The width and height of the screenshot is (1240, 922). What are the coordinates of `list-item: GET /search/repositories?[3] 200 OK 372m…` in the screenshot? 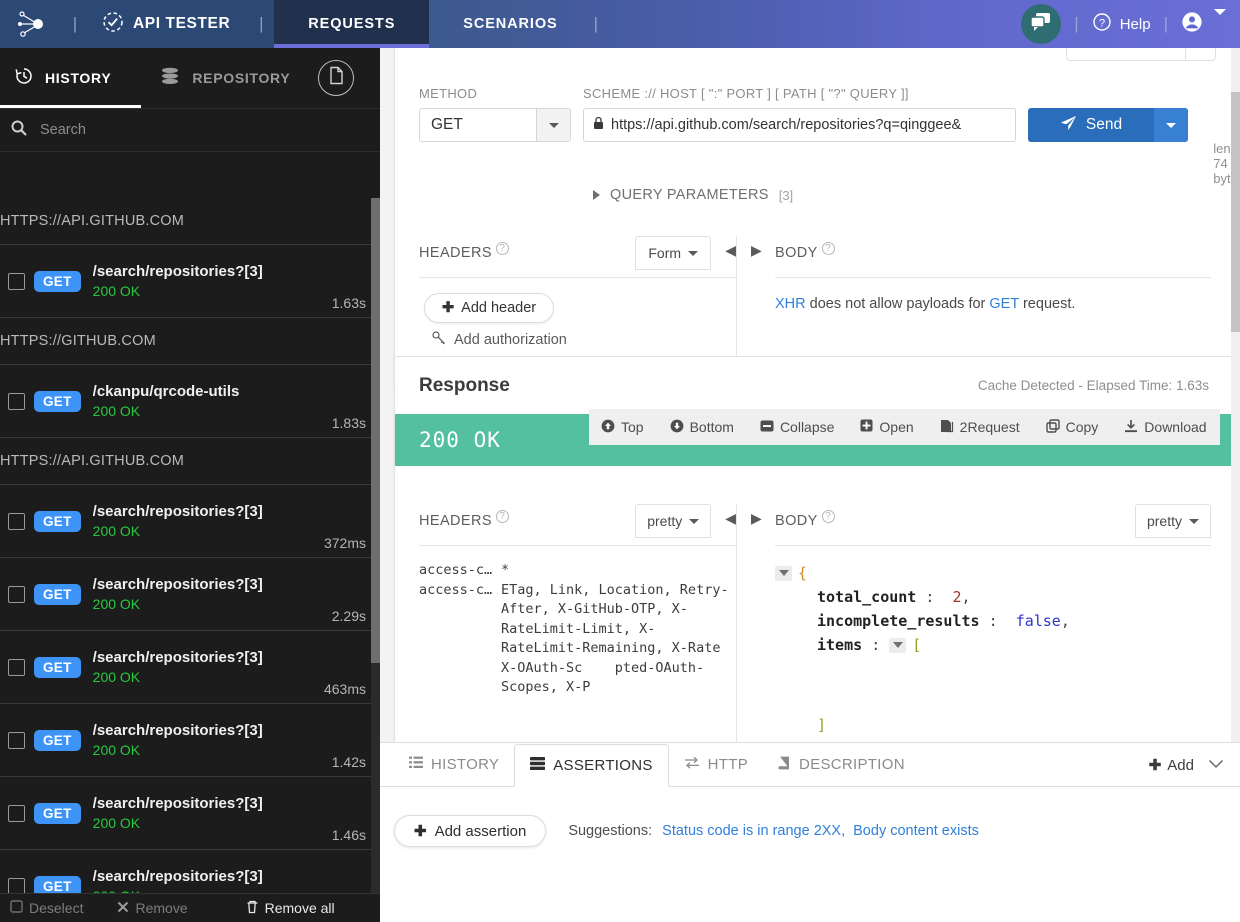 It's located at (190, 521).